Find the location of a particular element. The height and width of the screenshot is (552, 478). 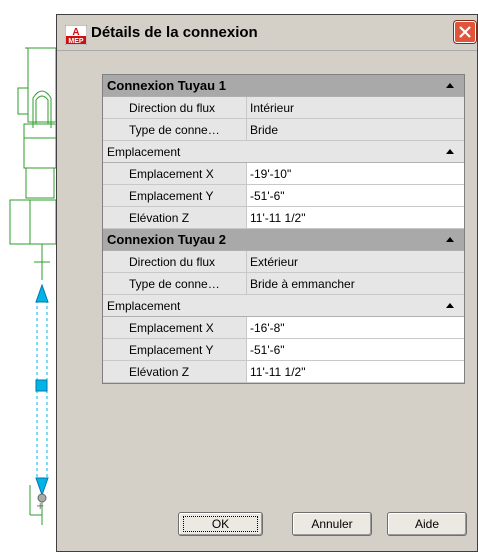

dialog-title: Détails de la connexion is located at coordinates (174, 32).